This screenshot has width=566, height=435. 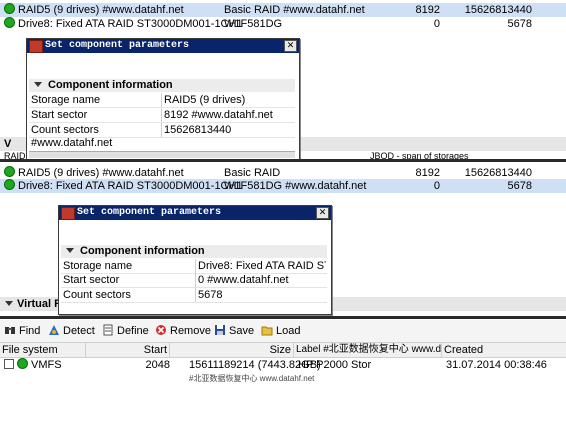 I want to click on row-name: Drive8: Fixed ATA RAID ST3000DM001-1CH1, so click(x=130, y=24).